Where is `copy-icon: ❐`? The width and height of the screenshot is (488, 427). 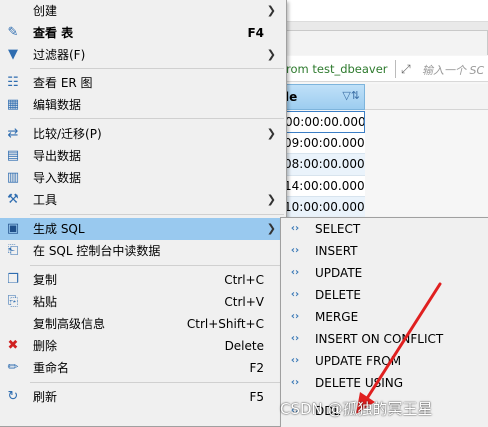 copy-icon: ❐ is located at coordinates (13, 279).